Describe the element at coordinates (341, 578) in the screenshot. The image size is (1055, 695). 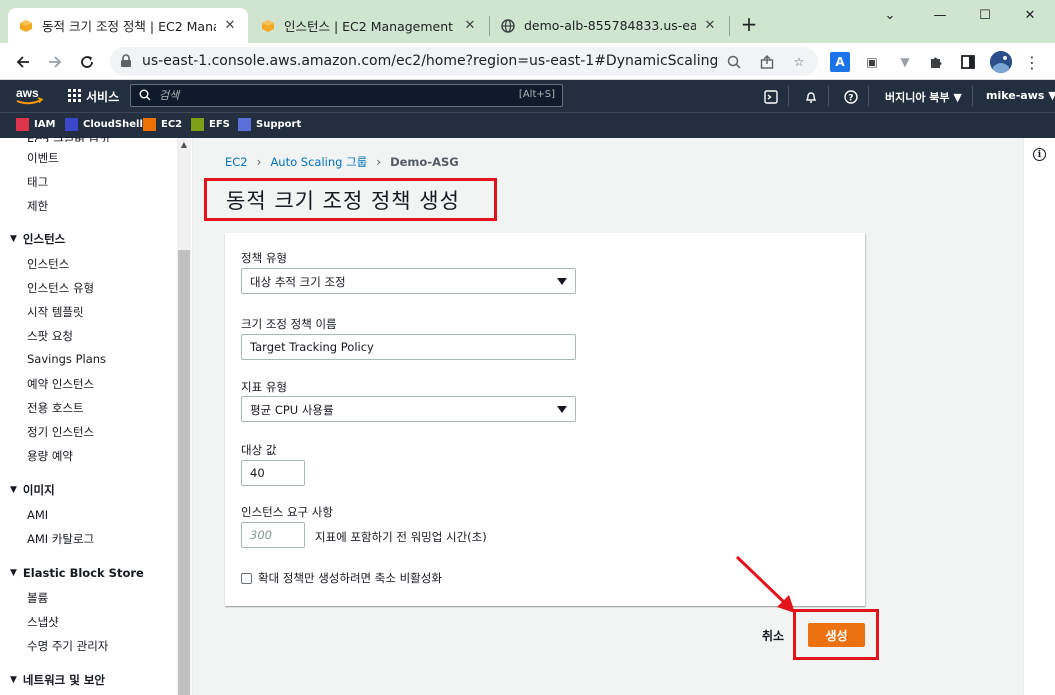
I see `disable-scale-in-checkbox: 확대 정책만 생성하려면 축소 비활성화` at that location.